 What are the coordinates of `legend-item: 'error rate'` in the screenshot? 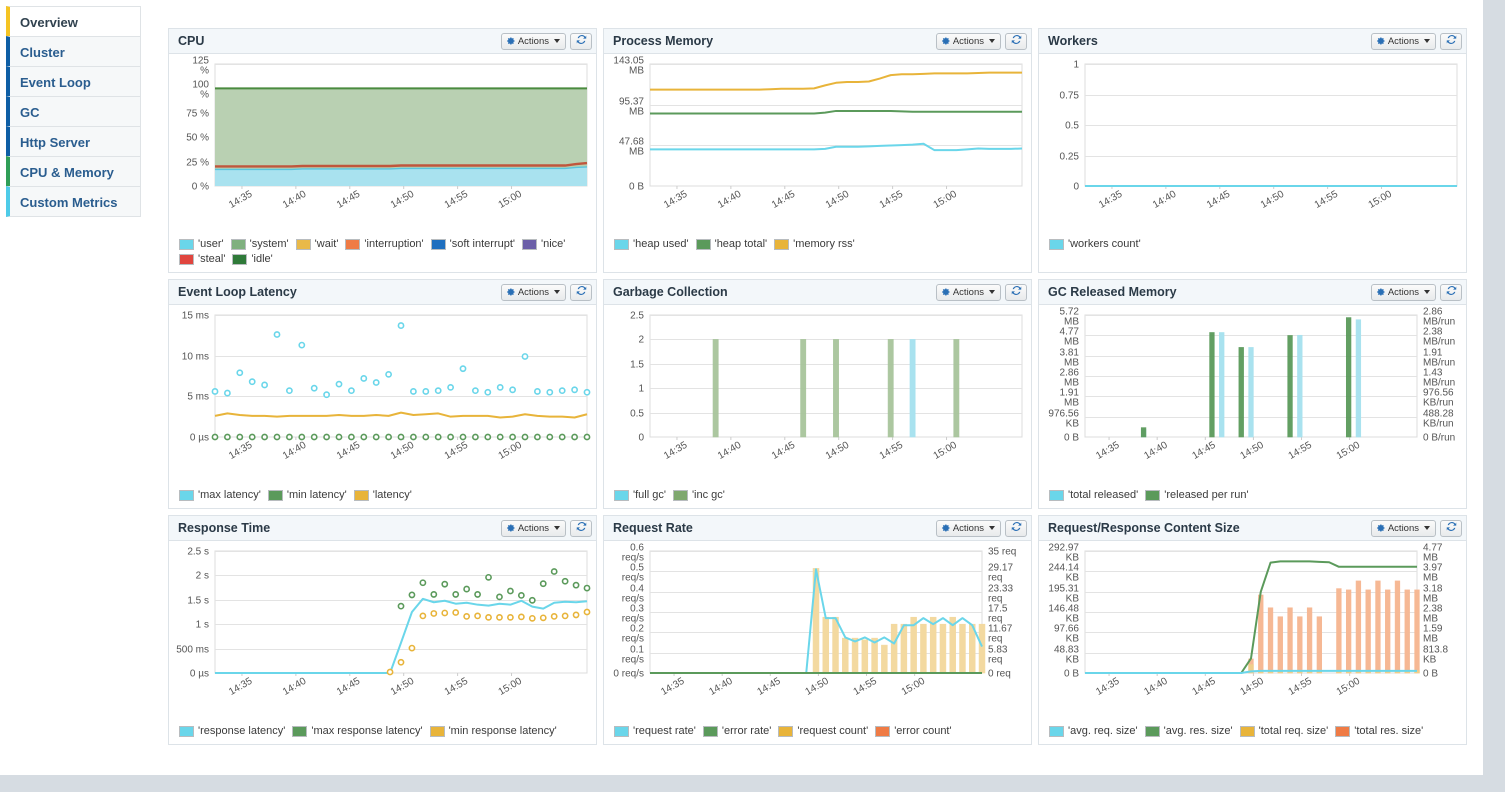 It's located at (737, 731).